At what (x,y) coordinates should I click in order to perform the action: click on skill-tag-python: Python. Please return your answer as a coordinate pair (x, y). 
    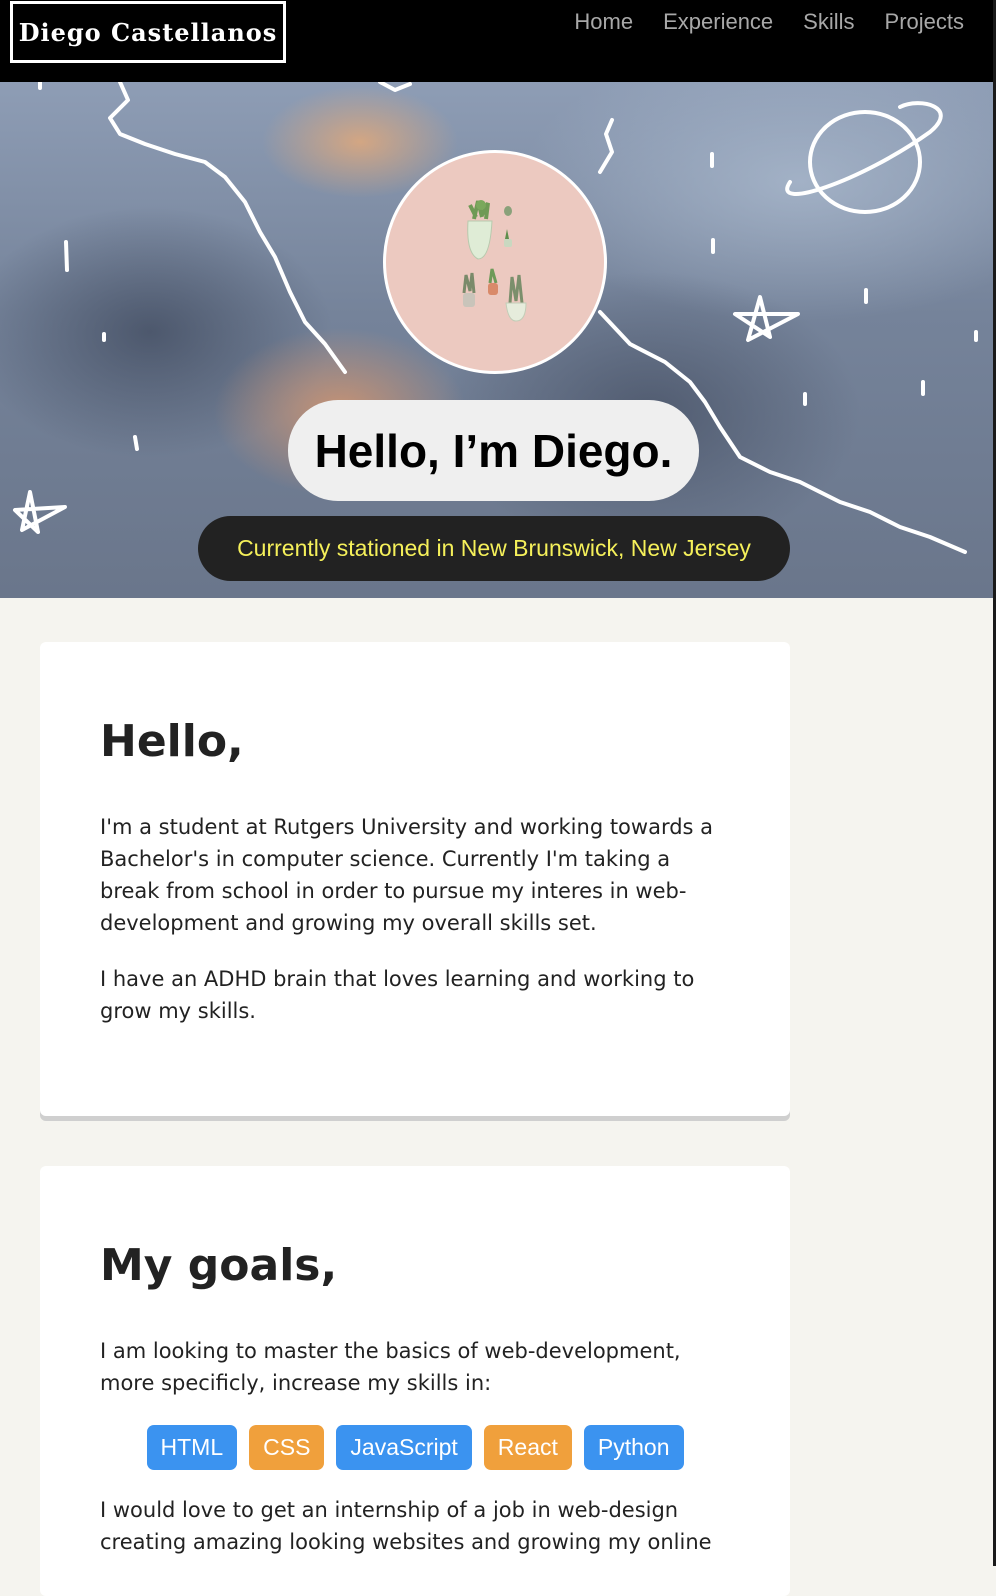
    Looking at the image, I should click on (633, 1447).